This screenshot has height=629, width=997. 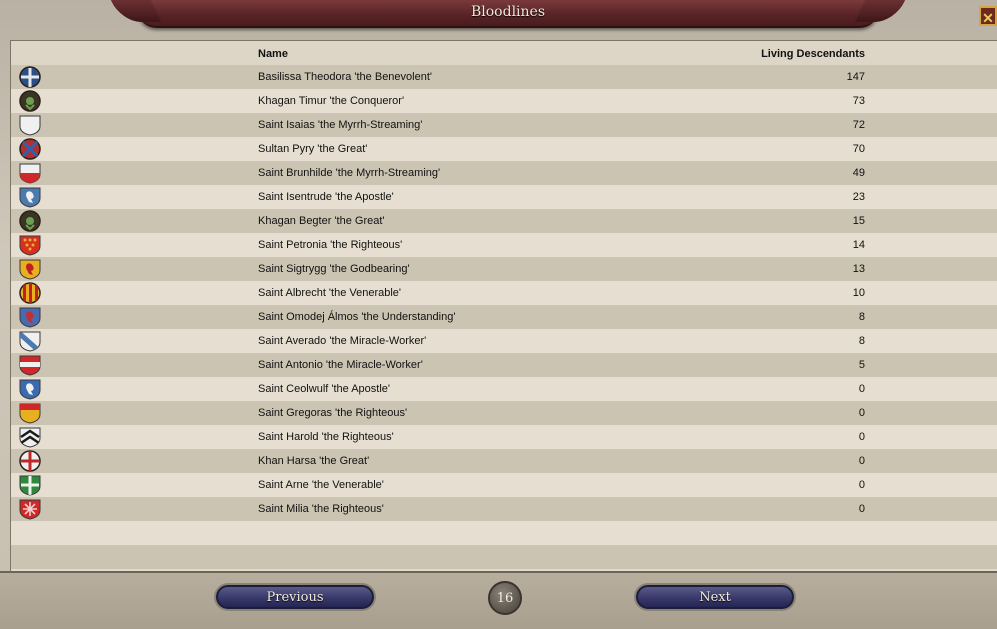 I want to click on bloodline-name: Saint Averado 'the Miracle-Worker', so click(x=342, y=341).